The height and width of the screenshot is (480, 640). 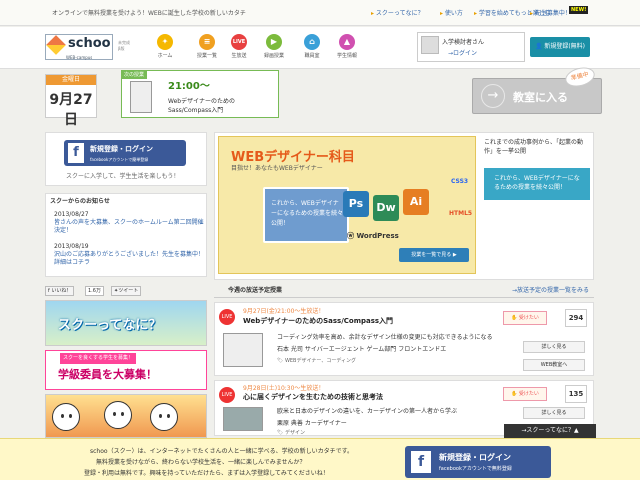 What do you see at coordinates (434, 255) in the screenshot?
I see `view-classes-button: 授業を一覧で見る ▶` at bounding box center [434, 255].